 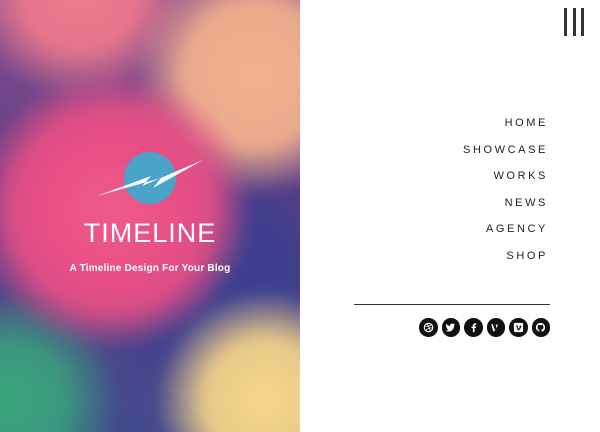 What do you see at coordinates (518, 327) in the screenshot?
I see `vimeo-icon` at bounding box center [518, 327].